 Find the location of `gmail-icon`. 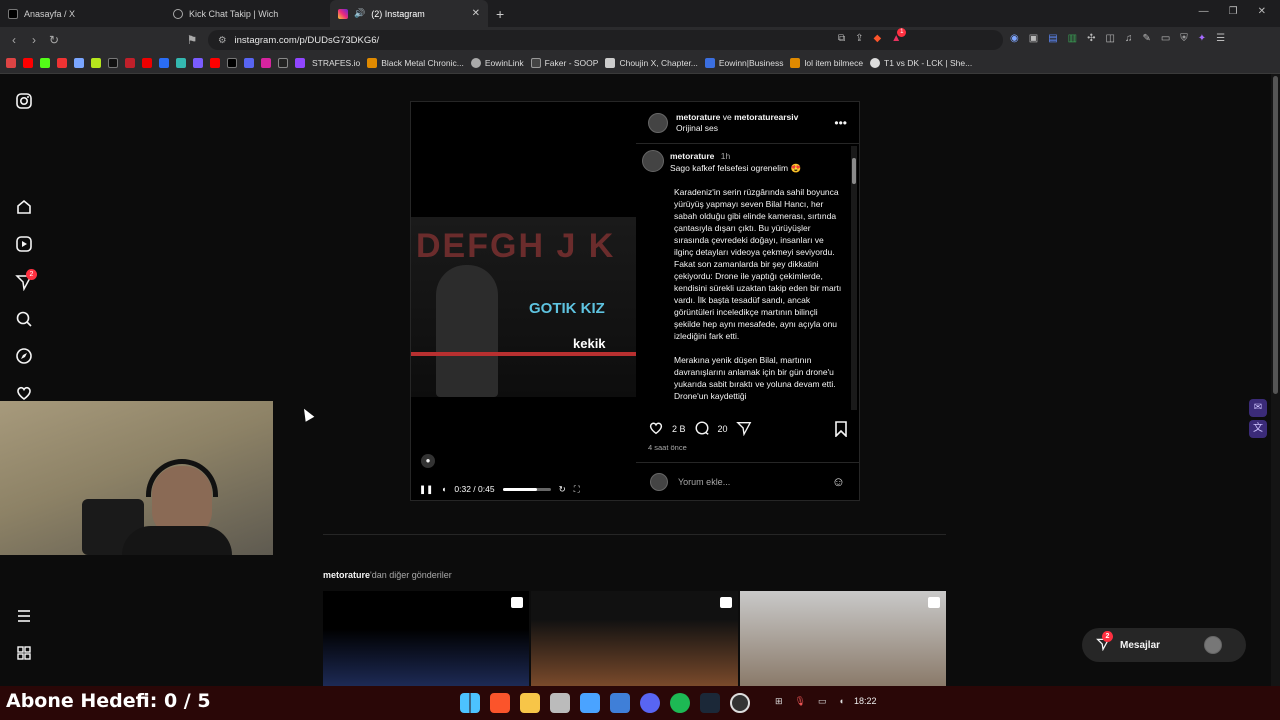

gmail-icon is located at coordinates (11, 63).